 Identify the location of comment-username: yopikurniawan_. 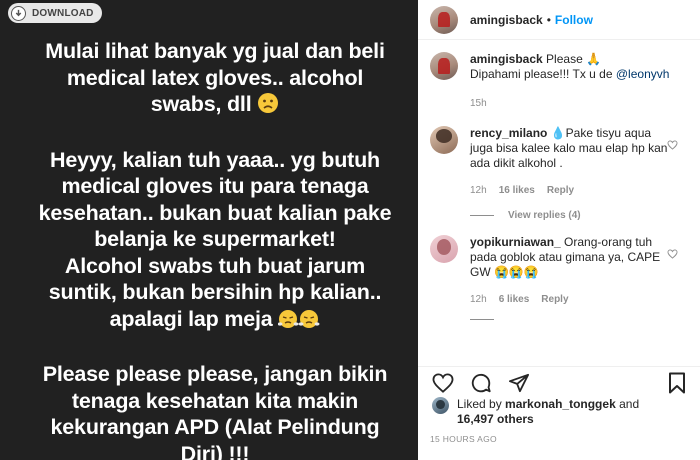
(515, 242).